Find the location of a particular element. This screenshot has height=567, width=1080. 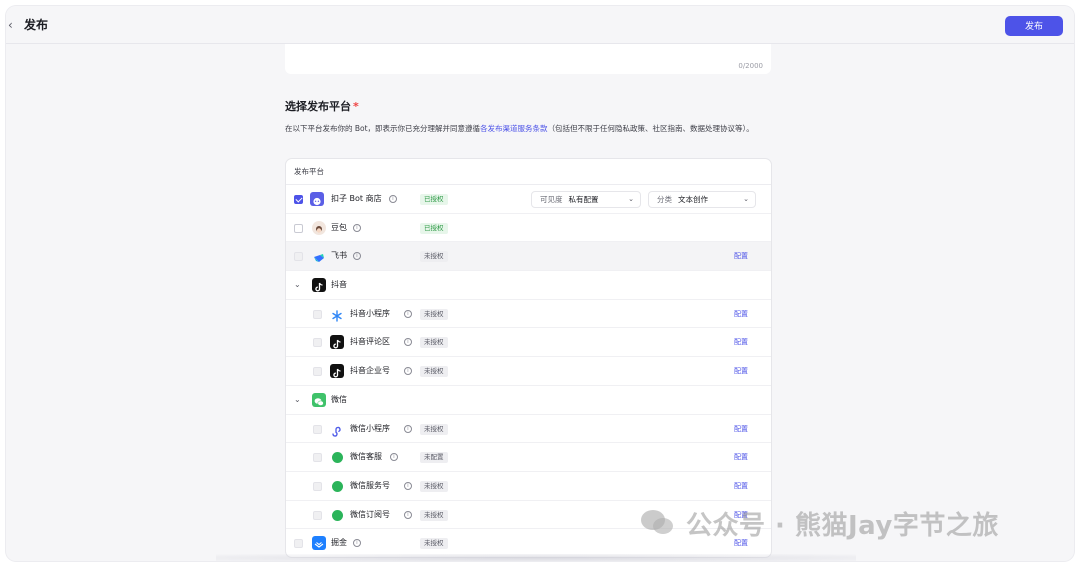

platform-name: 微信服务号 is located at coordinates (370, 485).